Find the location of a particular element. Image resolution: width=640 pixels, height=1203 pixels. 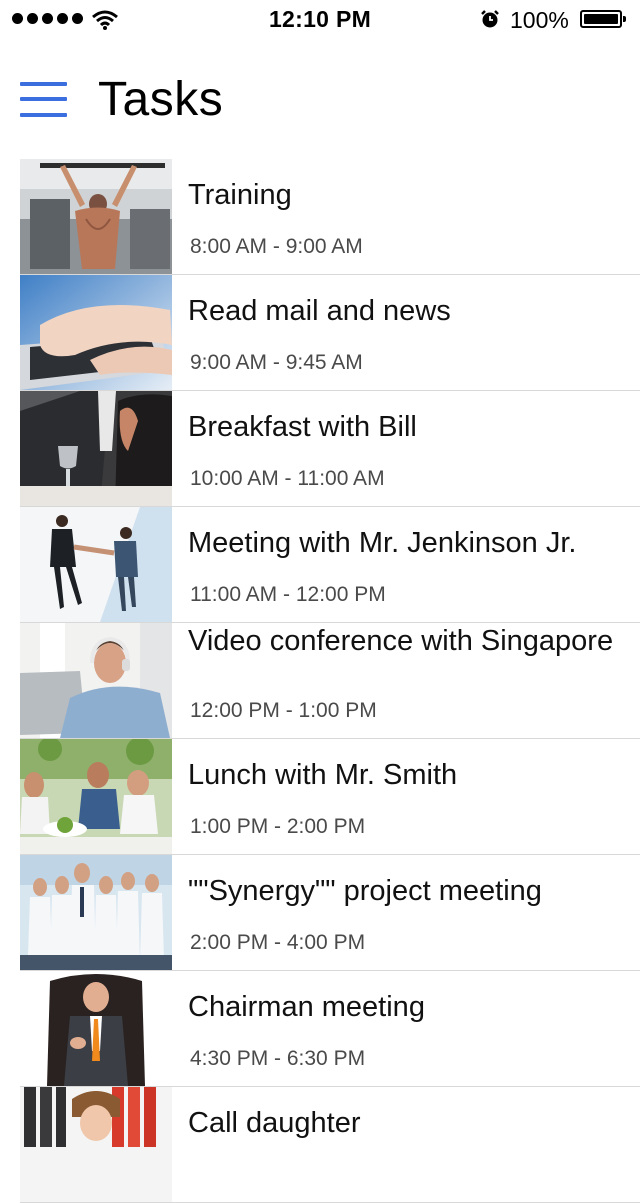

task-time: 2:00 PM - 4:00 PM is located at coordinates (278, 942).